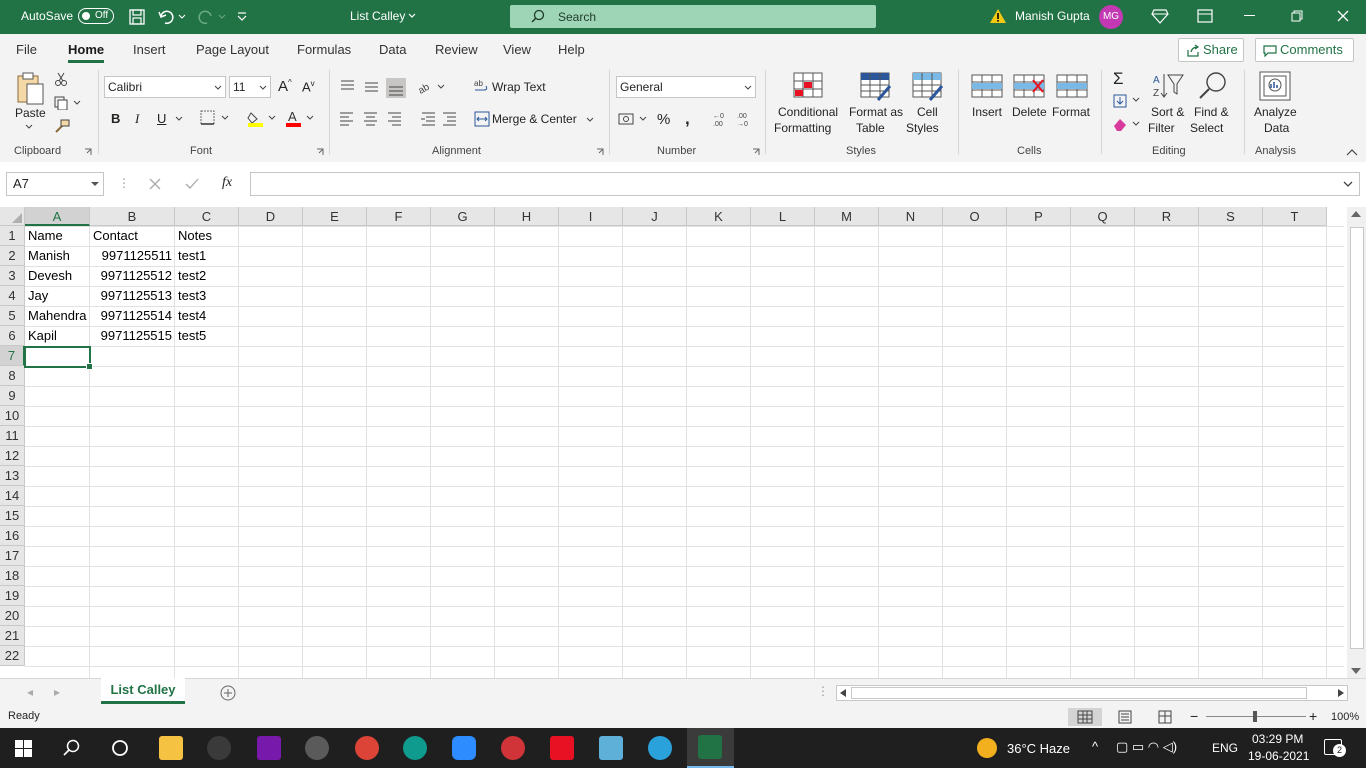  I want to click on user-name: Manish Gupta, so click(1052, 16).